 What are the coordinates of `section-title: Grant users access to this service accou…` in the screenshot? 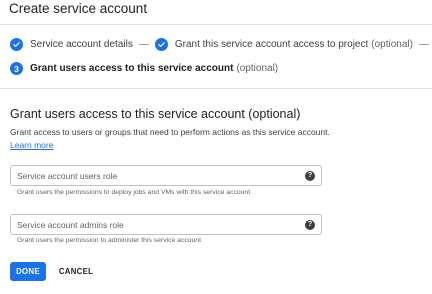 It's located at (155, 114).